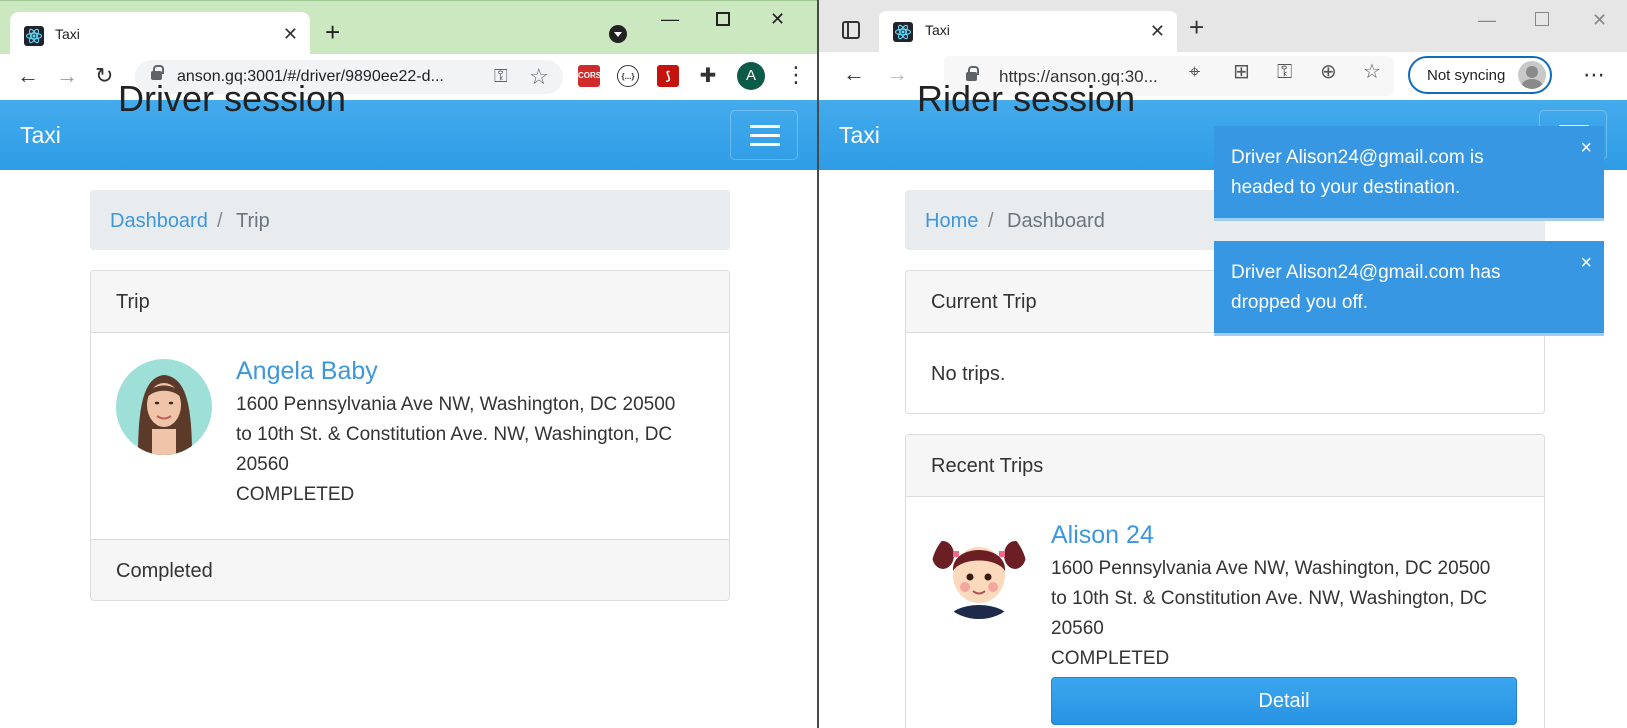 The height and width of the screenshot is (728, 1627). Describe the element at coordinates (410, 569) in the screenshot. I see `card-footer: Completed` at that location.